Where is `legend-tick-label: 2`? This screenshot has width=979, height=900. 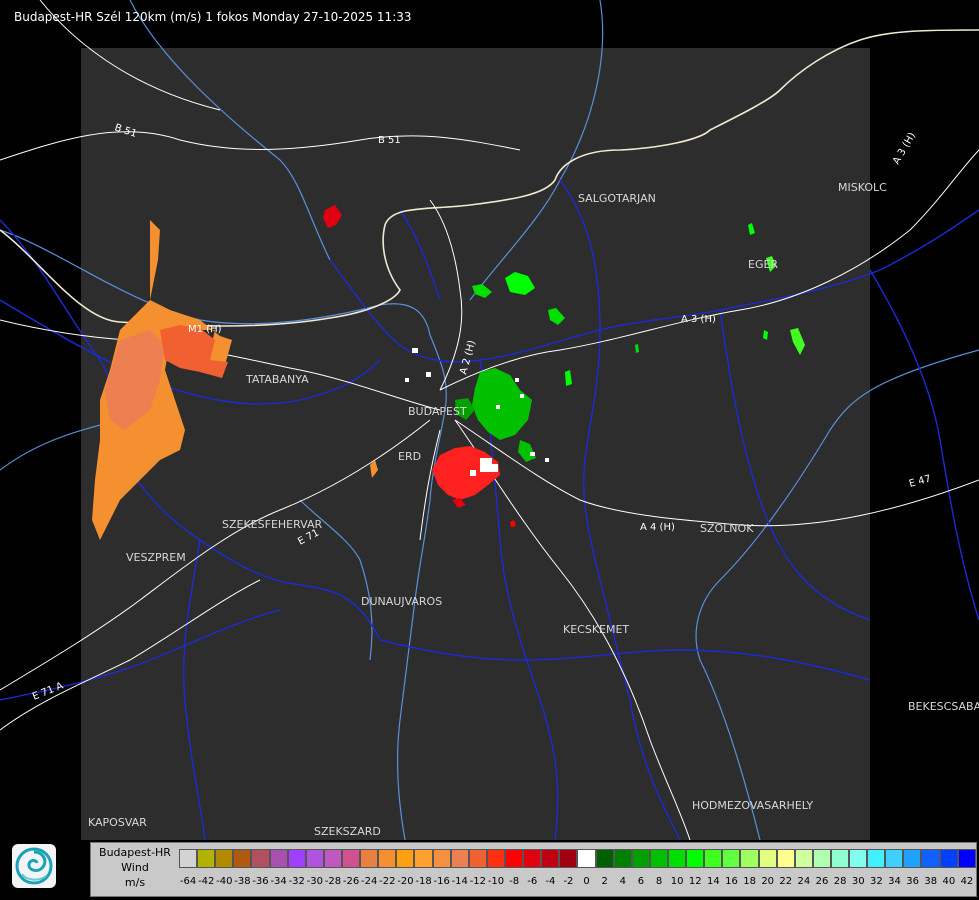 legend-tick-label: 2 is located at coordinates (604, 881).